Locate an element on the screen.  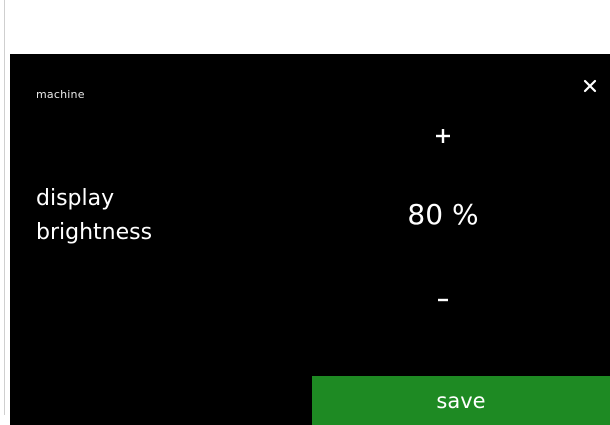
decrement-button is located at coordinates (443, 300).